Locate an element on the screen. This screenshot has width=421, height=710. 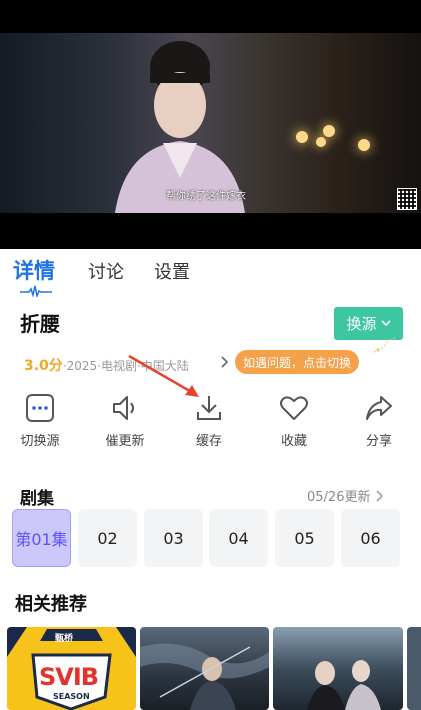
share-action-label: 分享 is located at coordinates (378, 441).